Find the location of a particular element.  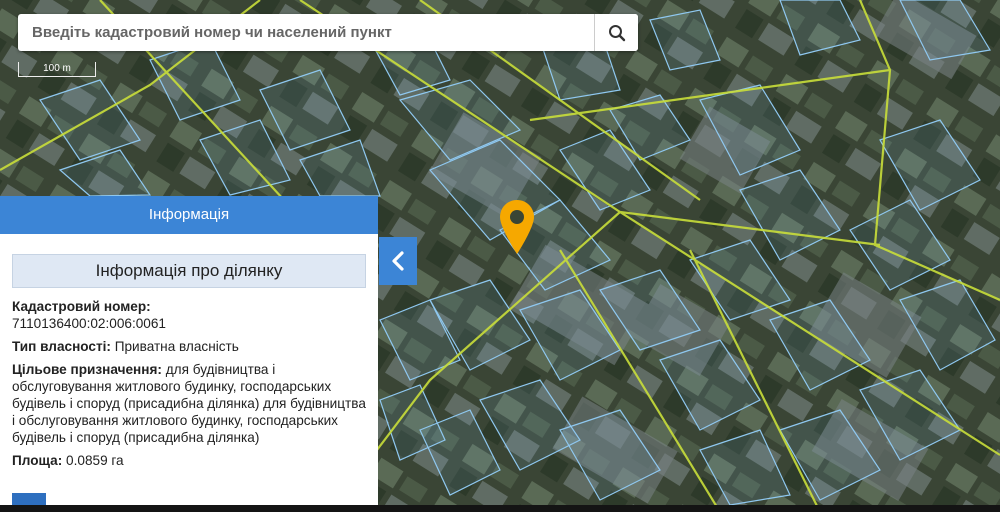

search-bar is located at coordinates (328, 32).